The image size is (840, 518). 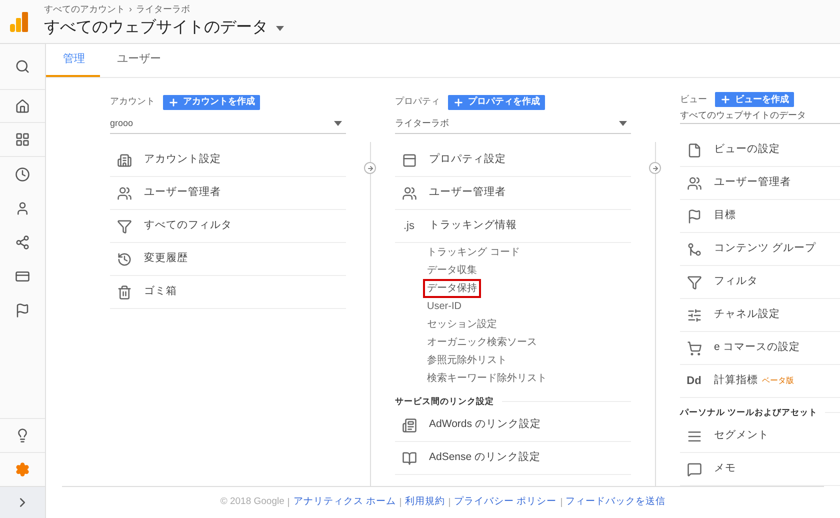 What do you see at coordinates (760, 282) in the screenshot?
I see `menu-item: フィルタ` at bounding box center [760, 282].